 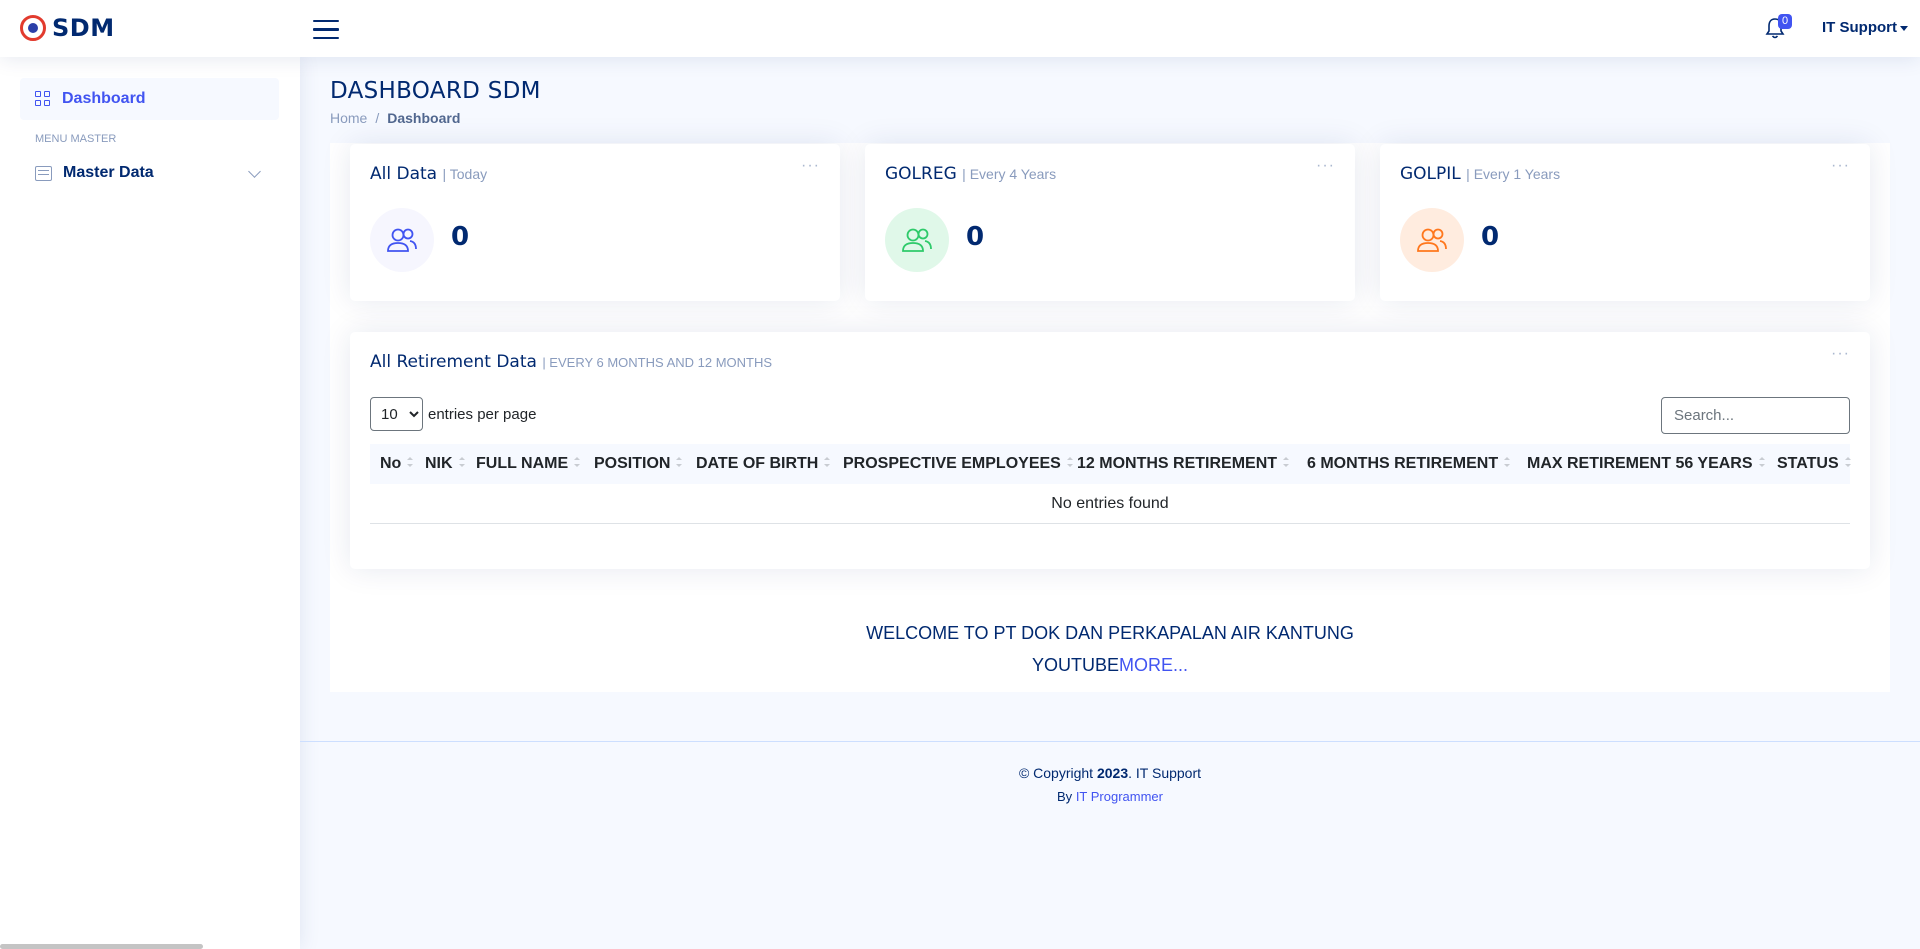 I want to click on card-title: GOLPIL | Every 1 Years, so click(x=1480, y=174).